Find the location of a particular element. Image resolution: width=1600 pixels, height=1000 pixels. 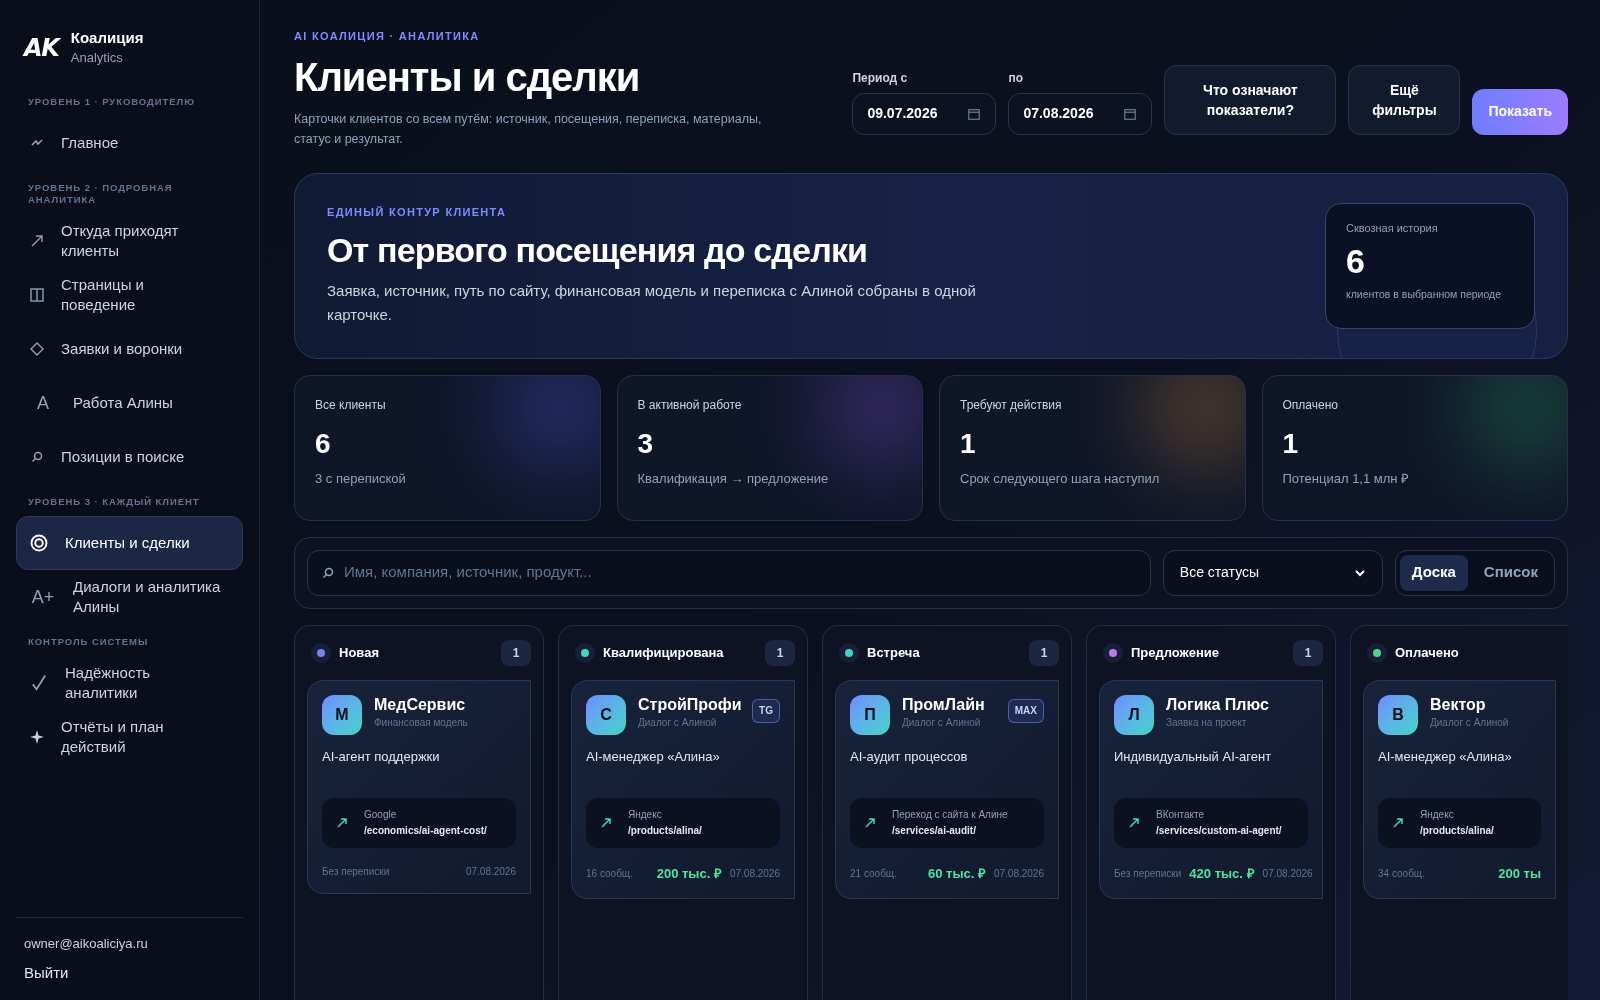

metric-caption: 3 с перепиской is located at coordinates (361, 478).